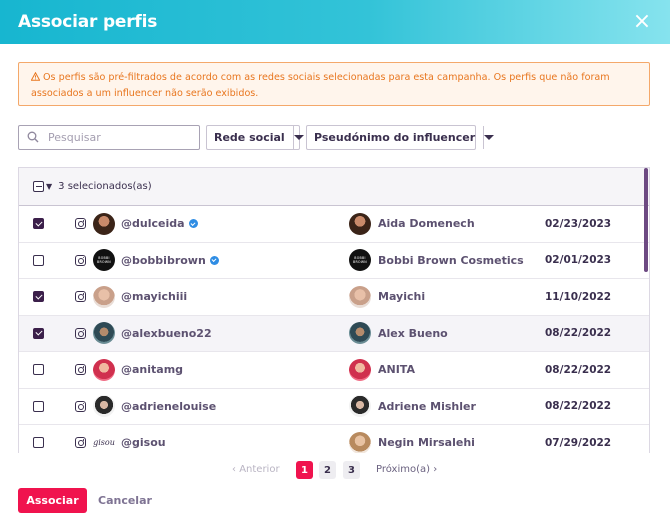 The width and height of the screenshot is (670, 516). I want to click on search-input, so click(118, 137).